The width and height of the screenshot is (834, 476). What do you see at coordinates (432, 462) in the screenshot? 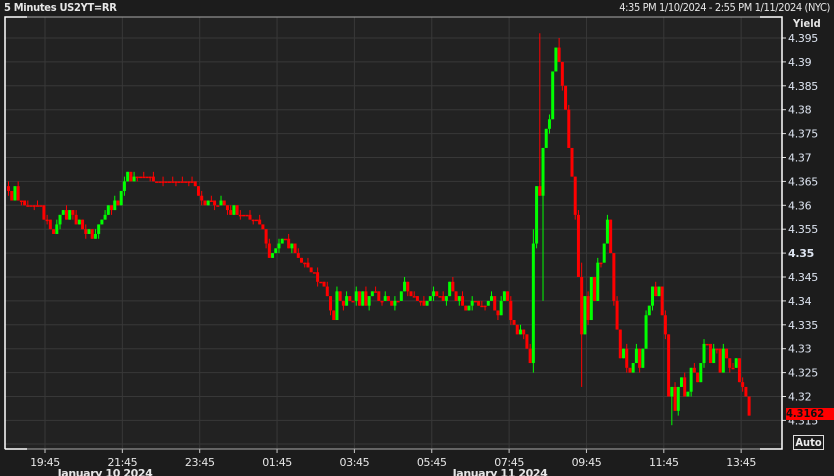
I see `x-tick-label: 05:45` at bounding box center [432, 462].